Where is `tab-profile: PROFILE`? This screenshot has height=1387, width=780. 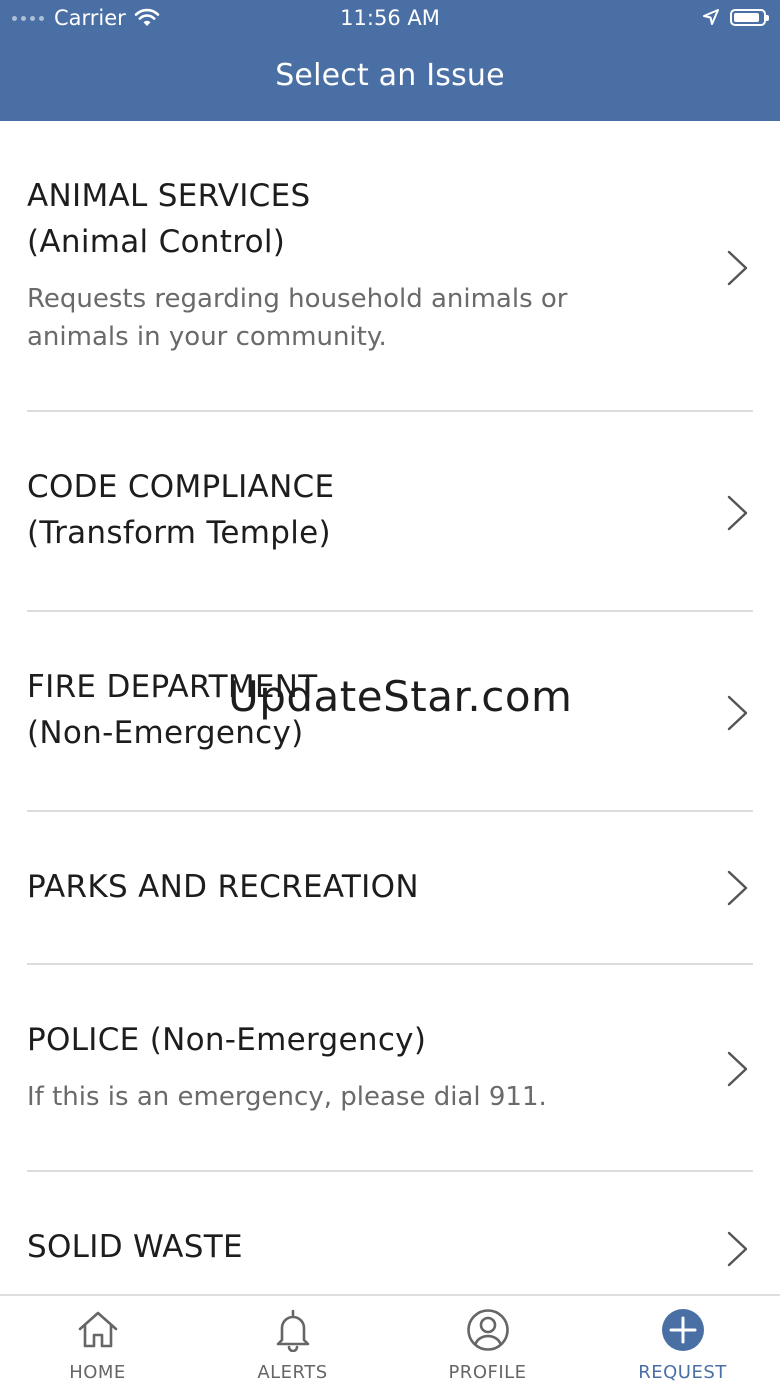 tab-profile: PROFILE is located at coordinates (487, 1341).